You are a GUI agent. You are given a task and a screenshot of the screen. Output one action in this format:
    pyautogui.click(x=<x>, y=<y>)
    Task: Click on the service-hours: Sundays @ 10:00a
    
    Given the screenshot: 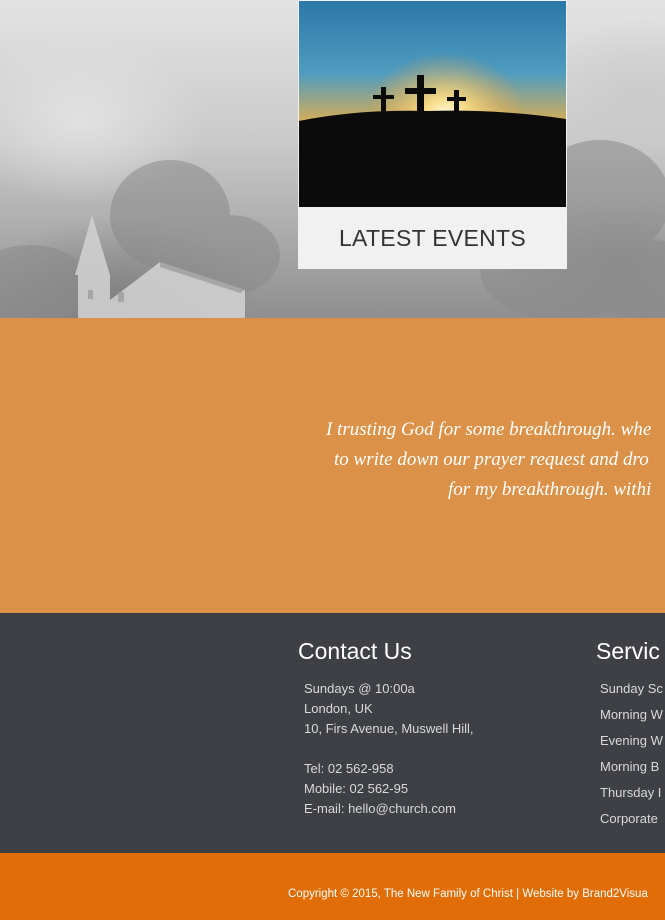 What is the action you would take?
    pyautogui.click(x=359, y=688)
    